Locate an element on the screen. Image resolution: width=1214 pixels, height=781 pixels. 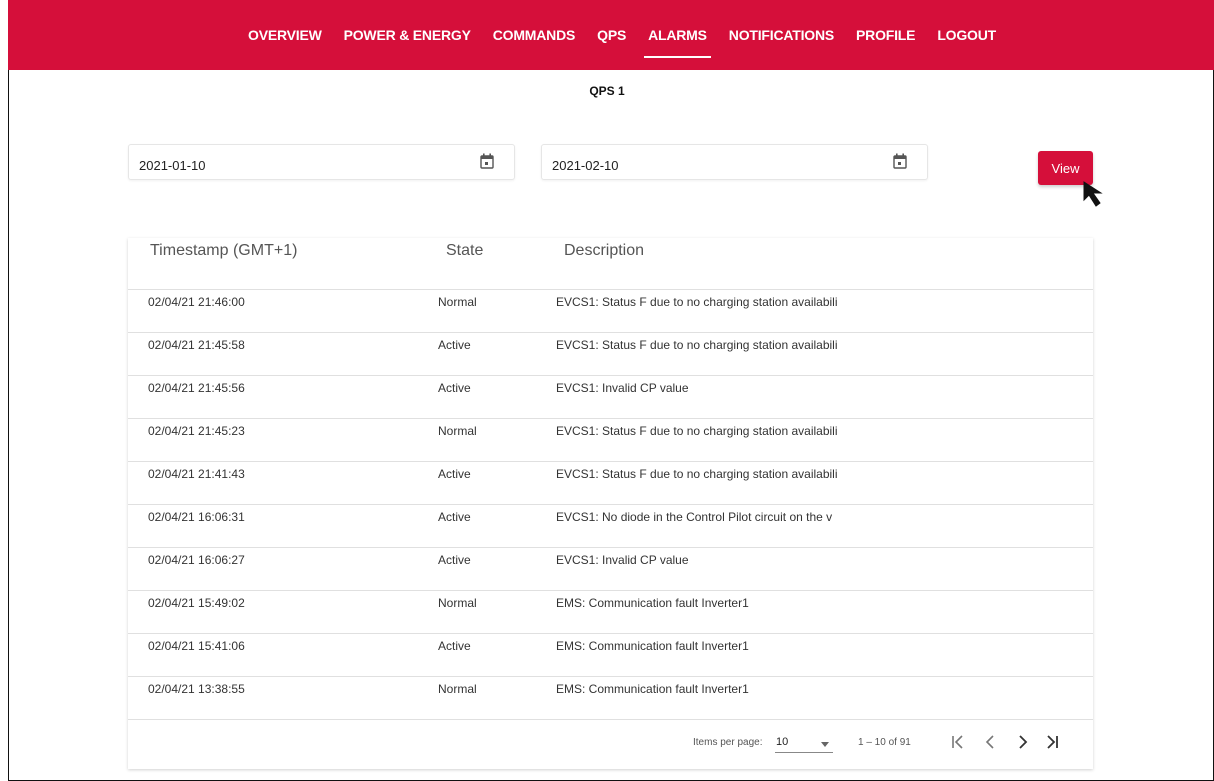
cell-timestamp: 02/04/21 21:45:23 is located at coordinates (196, 431).